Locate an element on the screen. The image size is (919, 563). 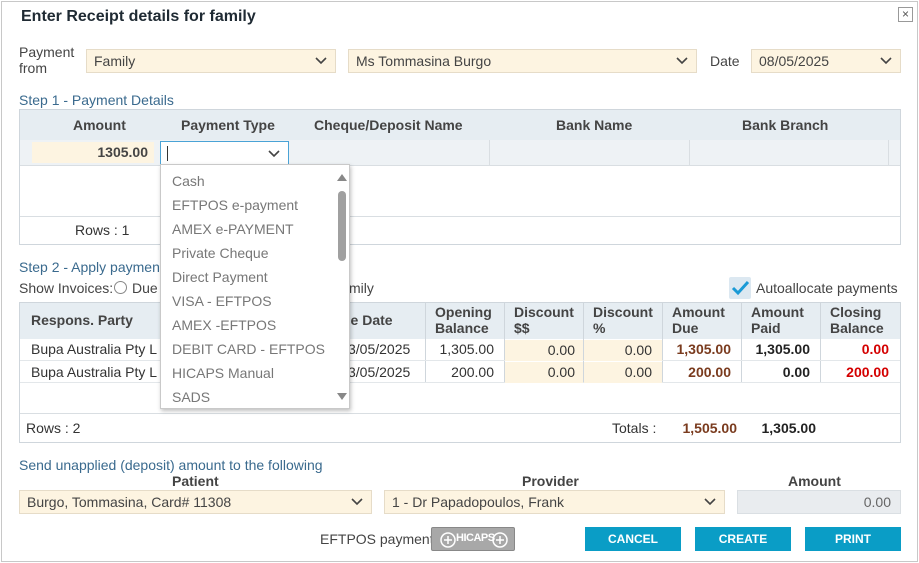
eftpos-label: EFTPOS payment is located at coordinates (377, 539).